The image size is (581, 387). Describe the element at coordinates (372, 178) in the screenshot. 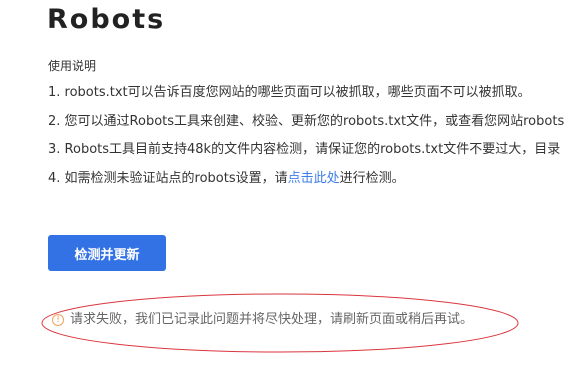

I see `instruction-item-4-suffix: 进行检测。` at that location.